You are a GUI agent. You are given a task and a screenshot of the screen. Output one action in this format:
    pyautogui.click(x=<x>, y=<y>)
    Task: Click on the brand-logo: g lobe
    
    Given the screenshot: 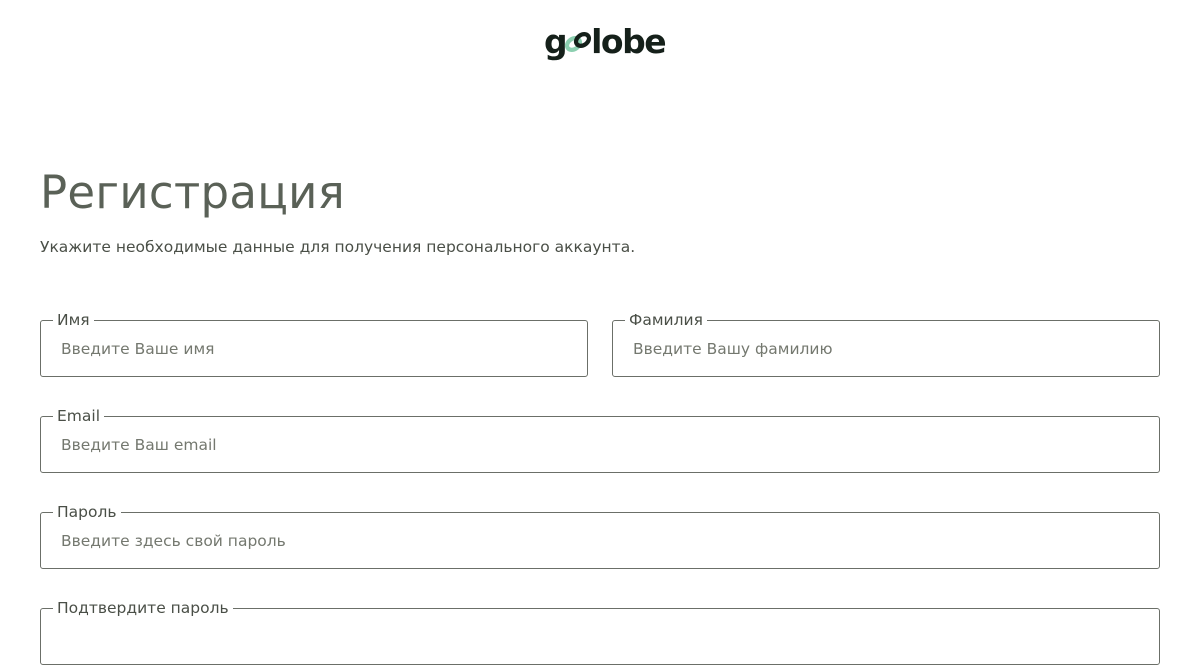 What is the action you would take?
    pyautogui.click(x=605, y=41)
    